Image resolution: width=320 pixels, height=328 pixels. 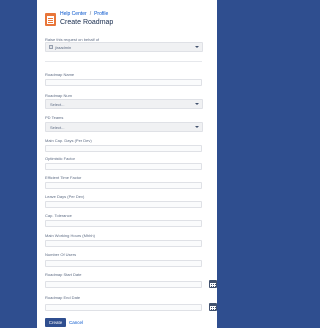 I want to click on leave-days-label: Leave Days (Per Dev), so click(x=65, y=196).